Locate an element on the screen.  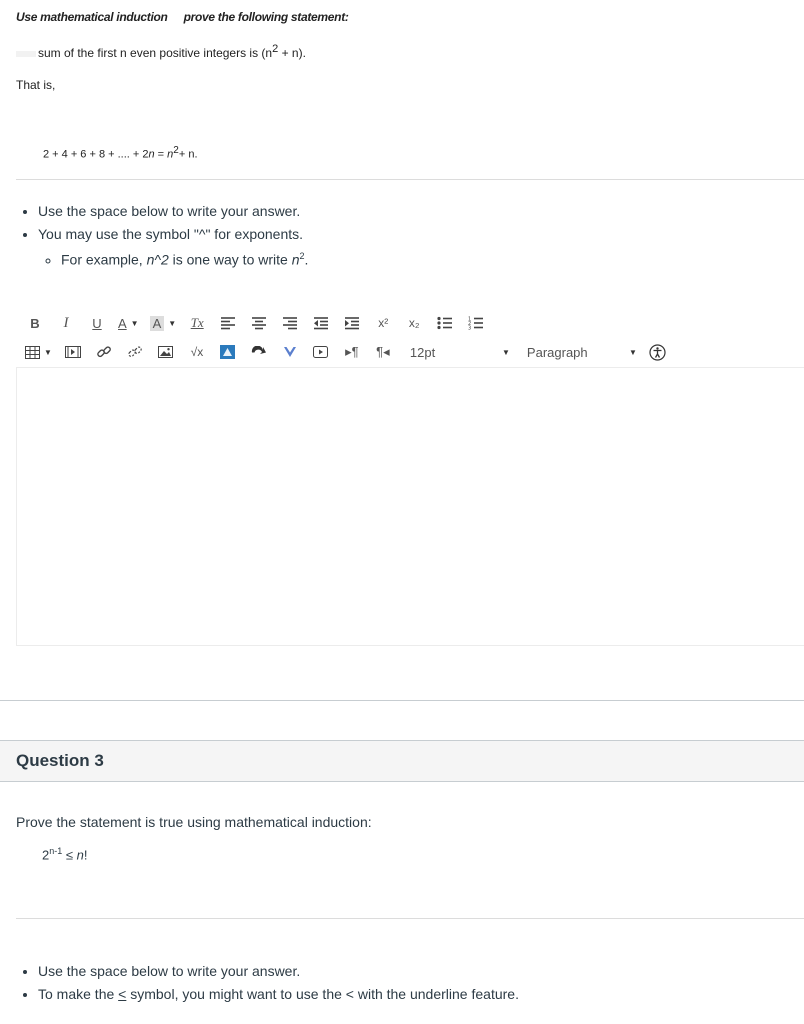
paragraph-format-select: Paragraph ▼ is located at coordinates (582, 352).